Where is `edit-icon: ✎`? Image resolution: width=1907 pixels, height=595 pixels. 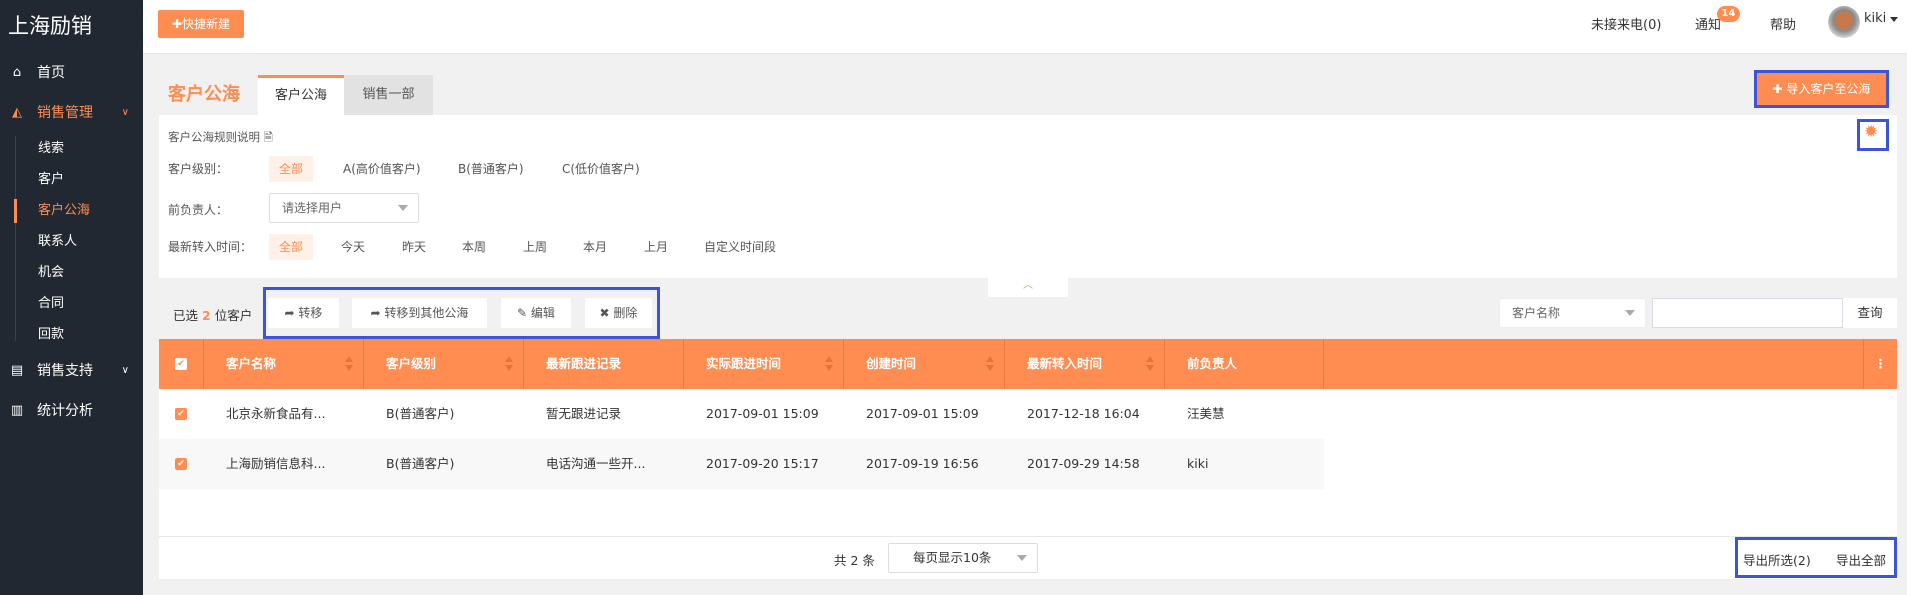 edit-icon: ✎ is located at coordinates (524, 313).